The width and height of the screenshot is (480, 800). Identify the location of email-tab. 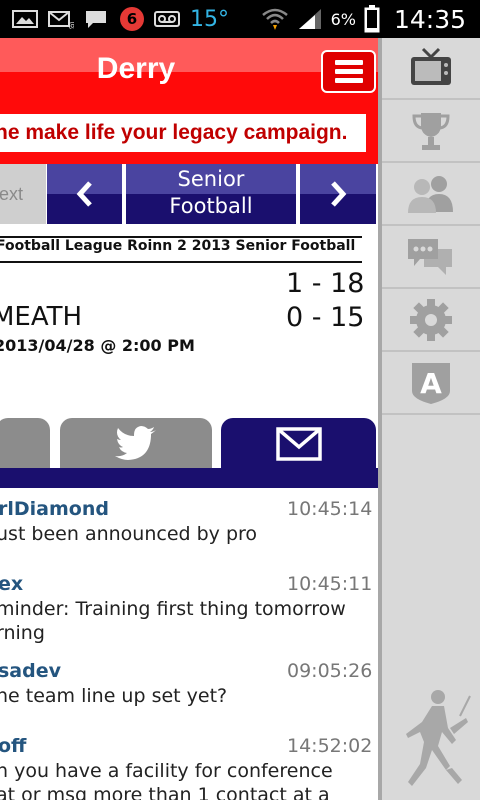
(298, 453).